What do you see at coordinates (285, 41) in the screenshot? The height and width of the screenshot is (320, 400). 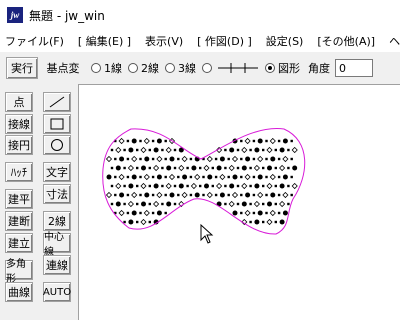 I see `menu-settings: 設定(S)` at bounding box center [285, 41].